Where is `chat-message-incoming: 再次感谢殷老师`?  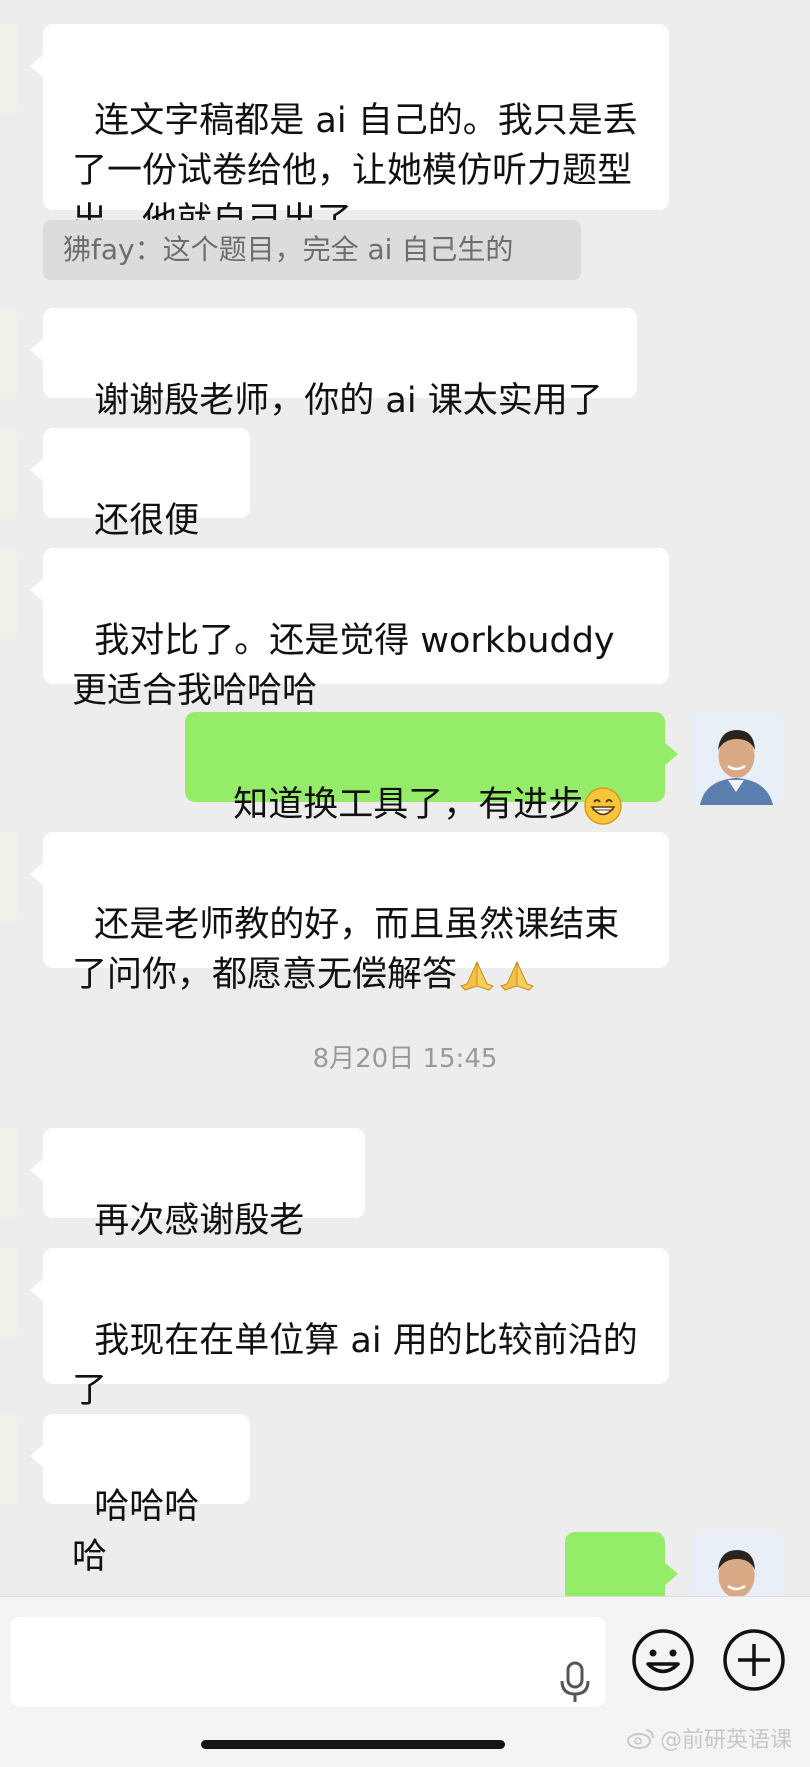 chat-message-incoming: 再次感谢殷老师 is located at coordinates (197, 1209).